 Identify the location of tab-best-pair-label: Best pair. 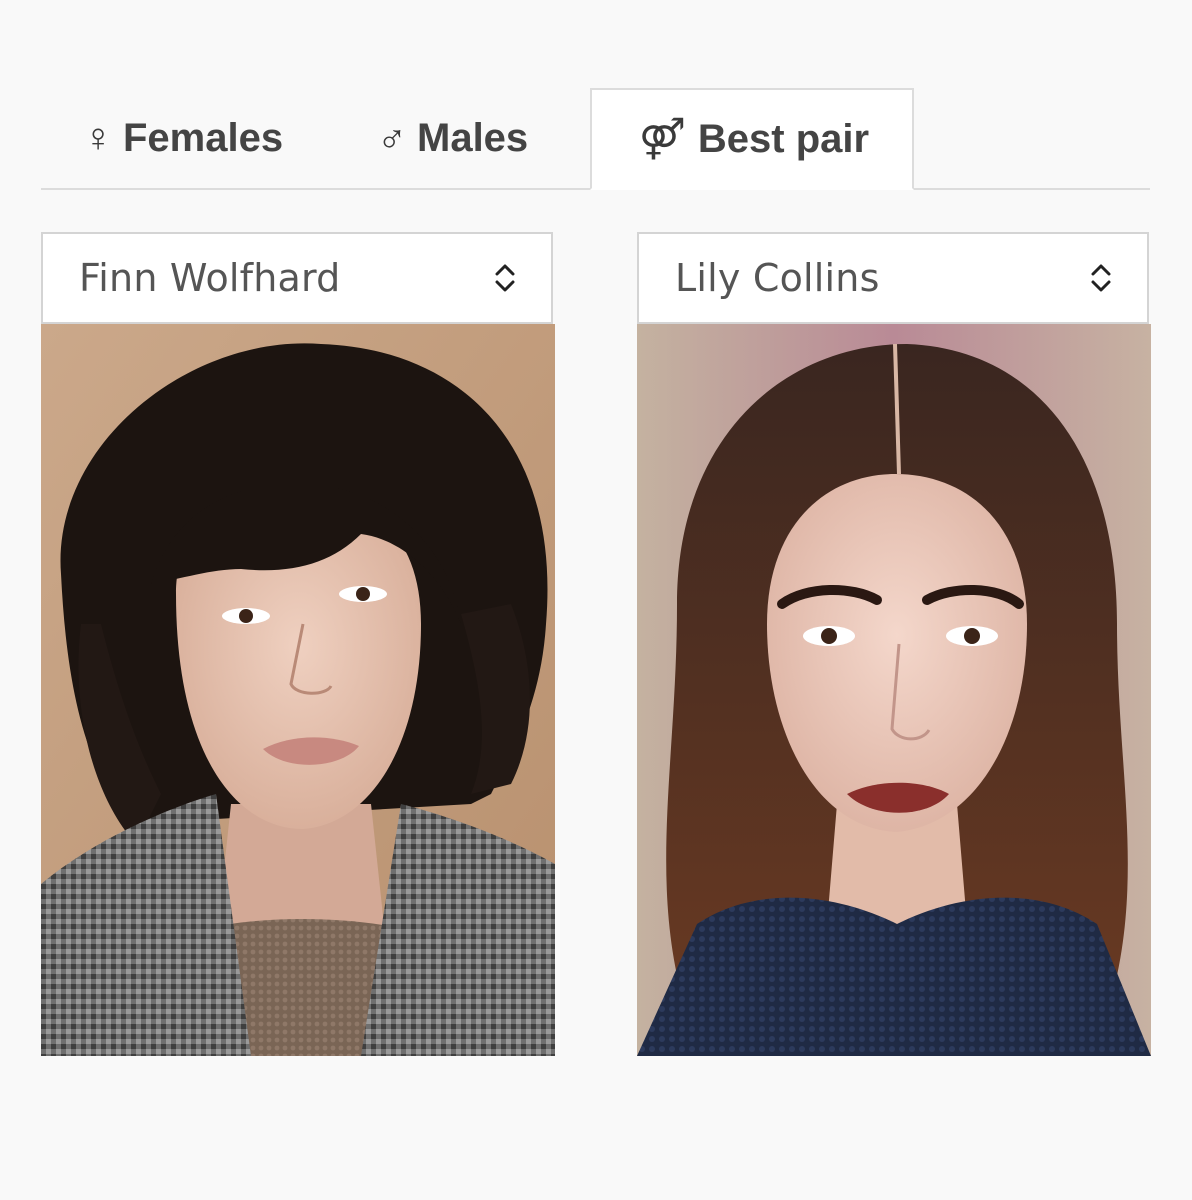
(783, 138).